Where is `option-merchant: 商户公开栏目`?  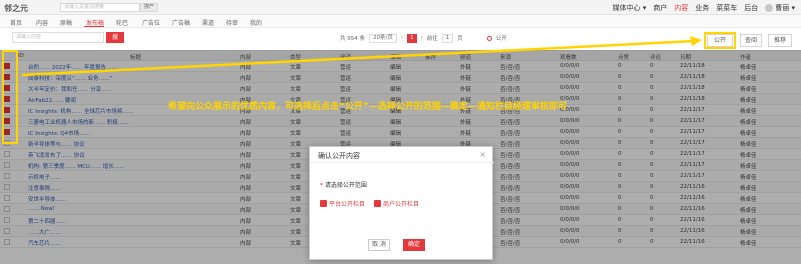
option-merchant: 商户公开栏目 is located at coordinates (396, 203).